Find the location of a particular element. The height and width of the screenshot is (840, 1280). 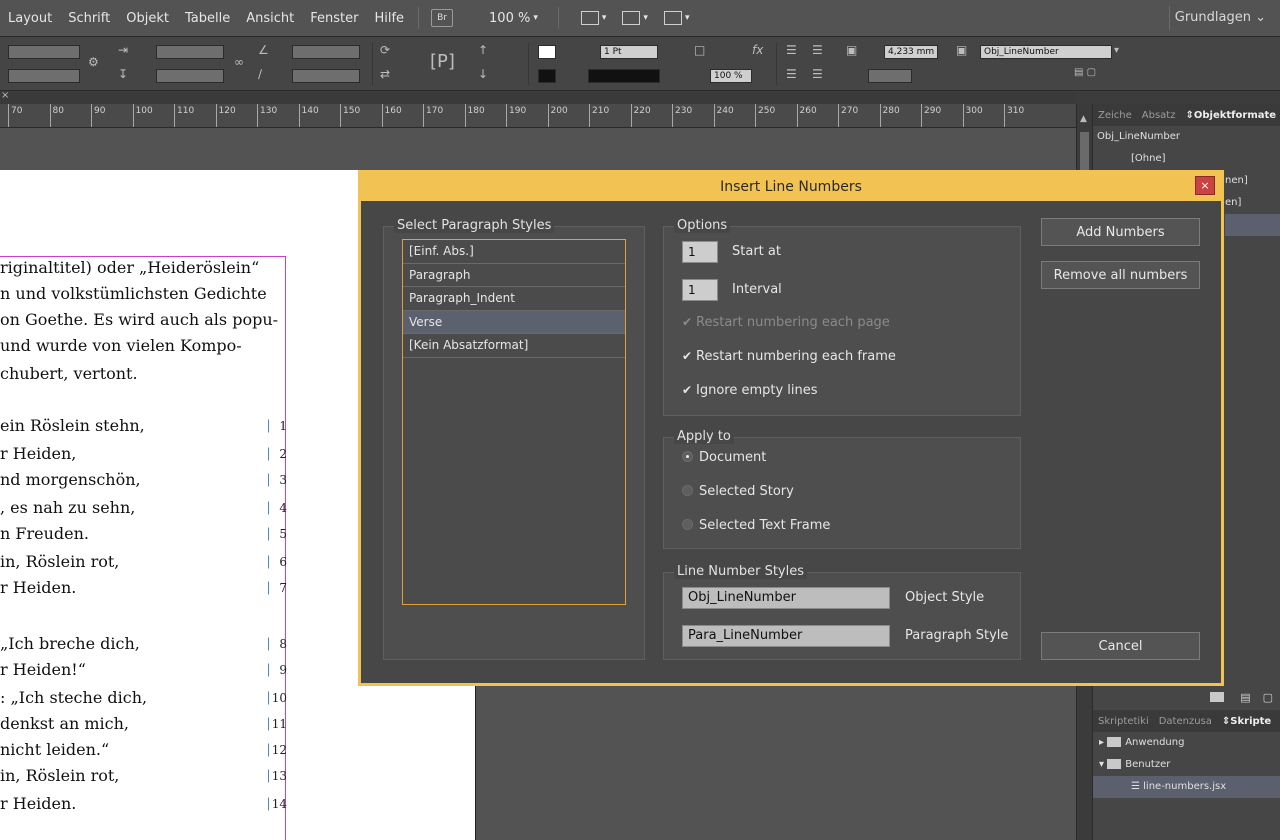

tab-paragraph: Absatz is located at coordinates (1159, 115).